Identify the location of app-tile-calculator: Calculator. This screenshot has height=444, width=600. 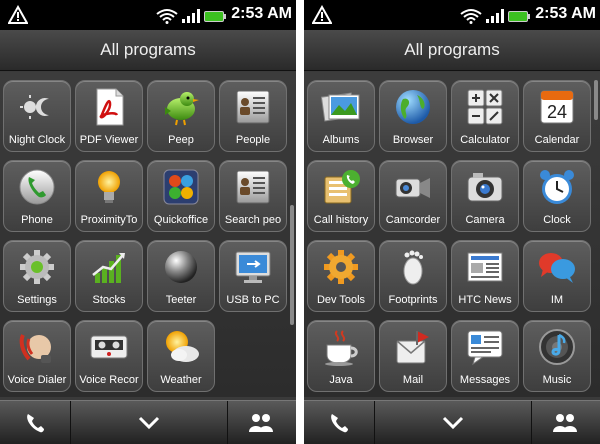
(485, 116).